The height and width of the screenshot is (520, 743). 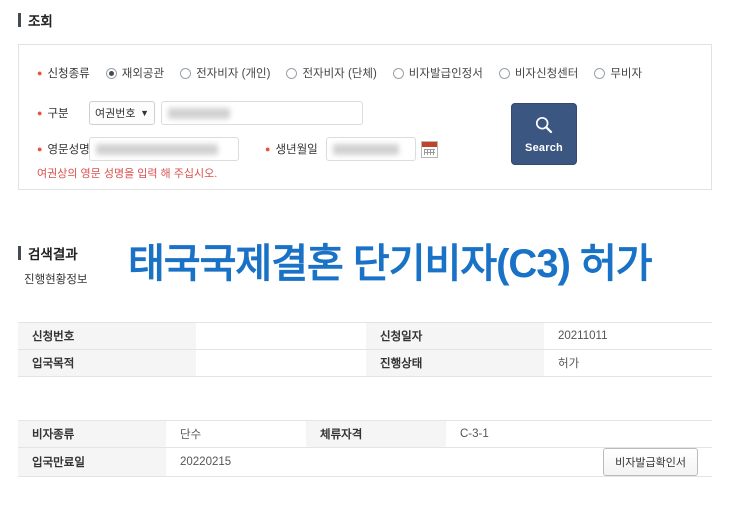 What do you see at coordinates (376, 462) in the screenshot?
I see `cell-empty` at bounding box center [376, 462].